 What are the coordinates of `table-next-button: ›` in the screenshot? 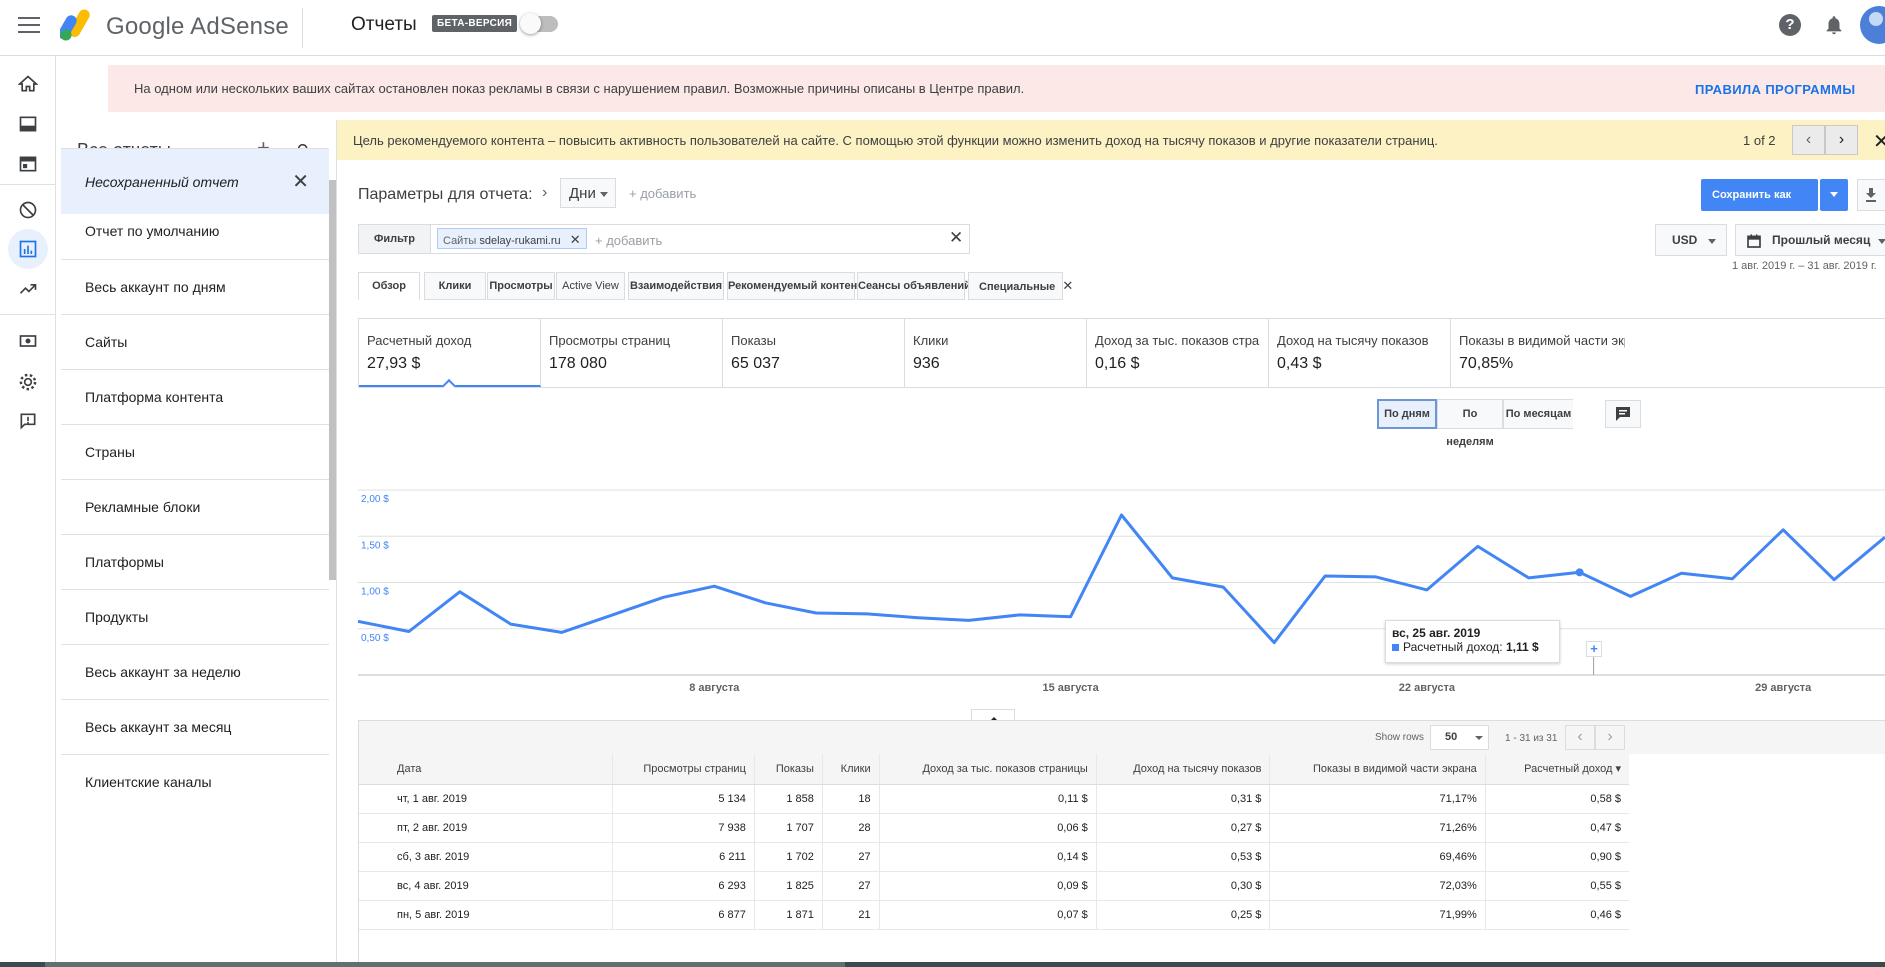 It's located at (1610, 737).